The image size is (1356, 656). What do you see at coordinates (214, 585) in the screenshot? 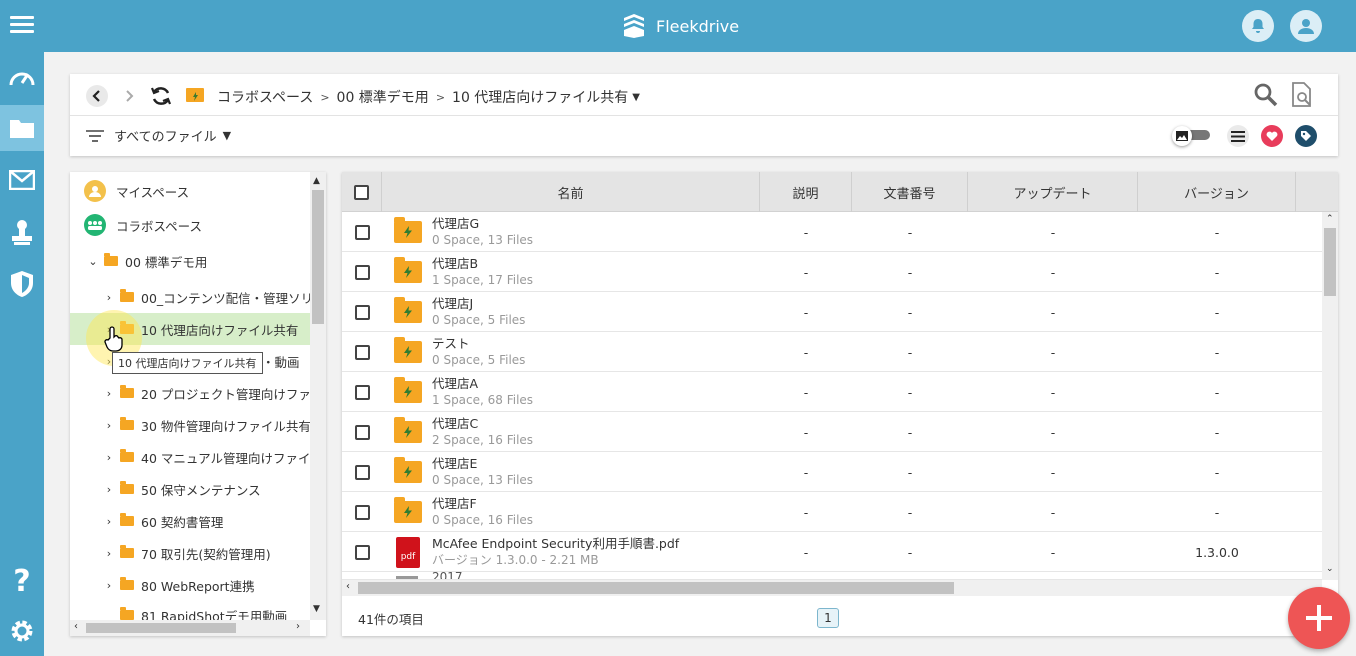
I see `tree-item: › 80 WebReport連携` at bounding box center [214, 585].